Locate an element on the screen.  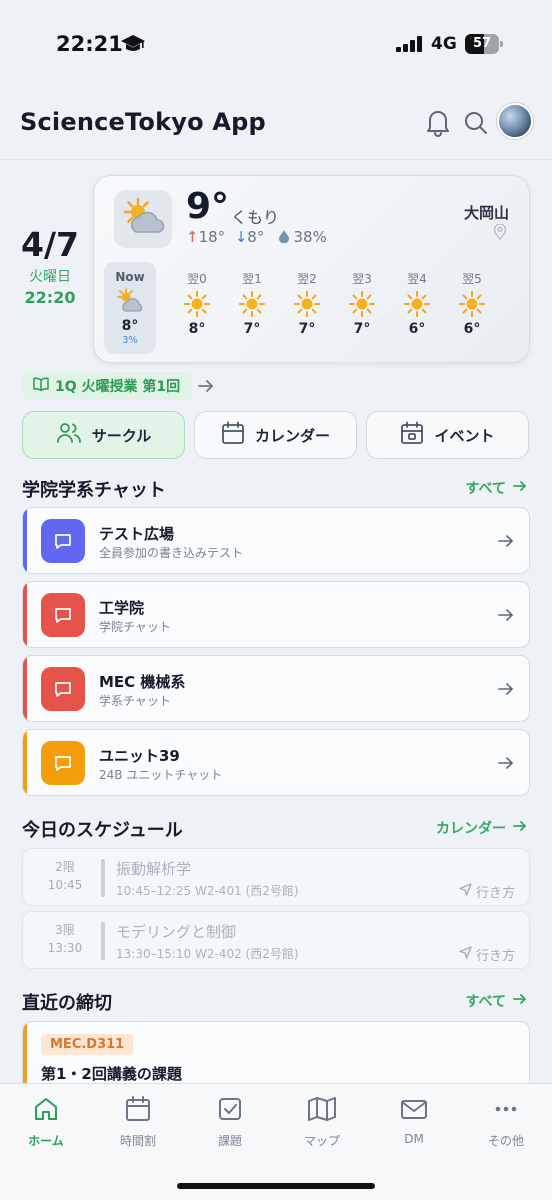
weather-rain: 38% is located at coordinates (310, 237).